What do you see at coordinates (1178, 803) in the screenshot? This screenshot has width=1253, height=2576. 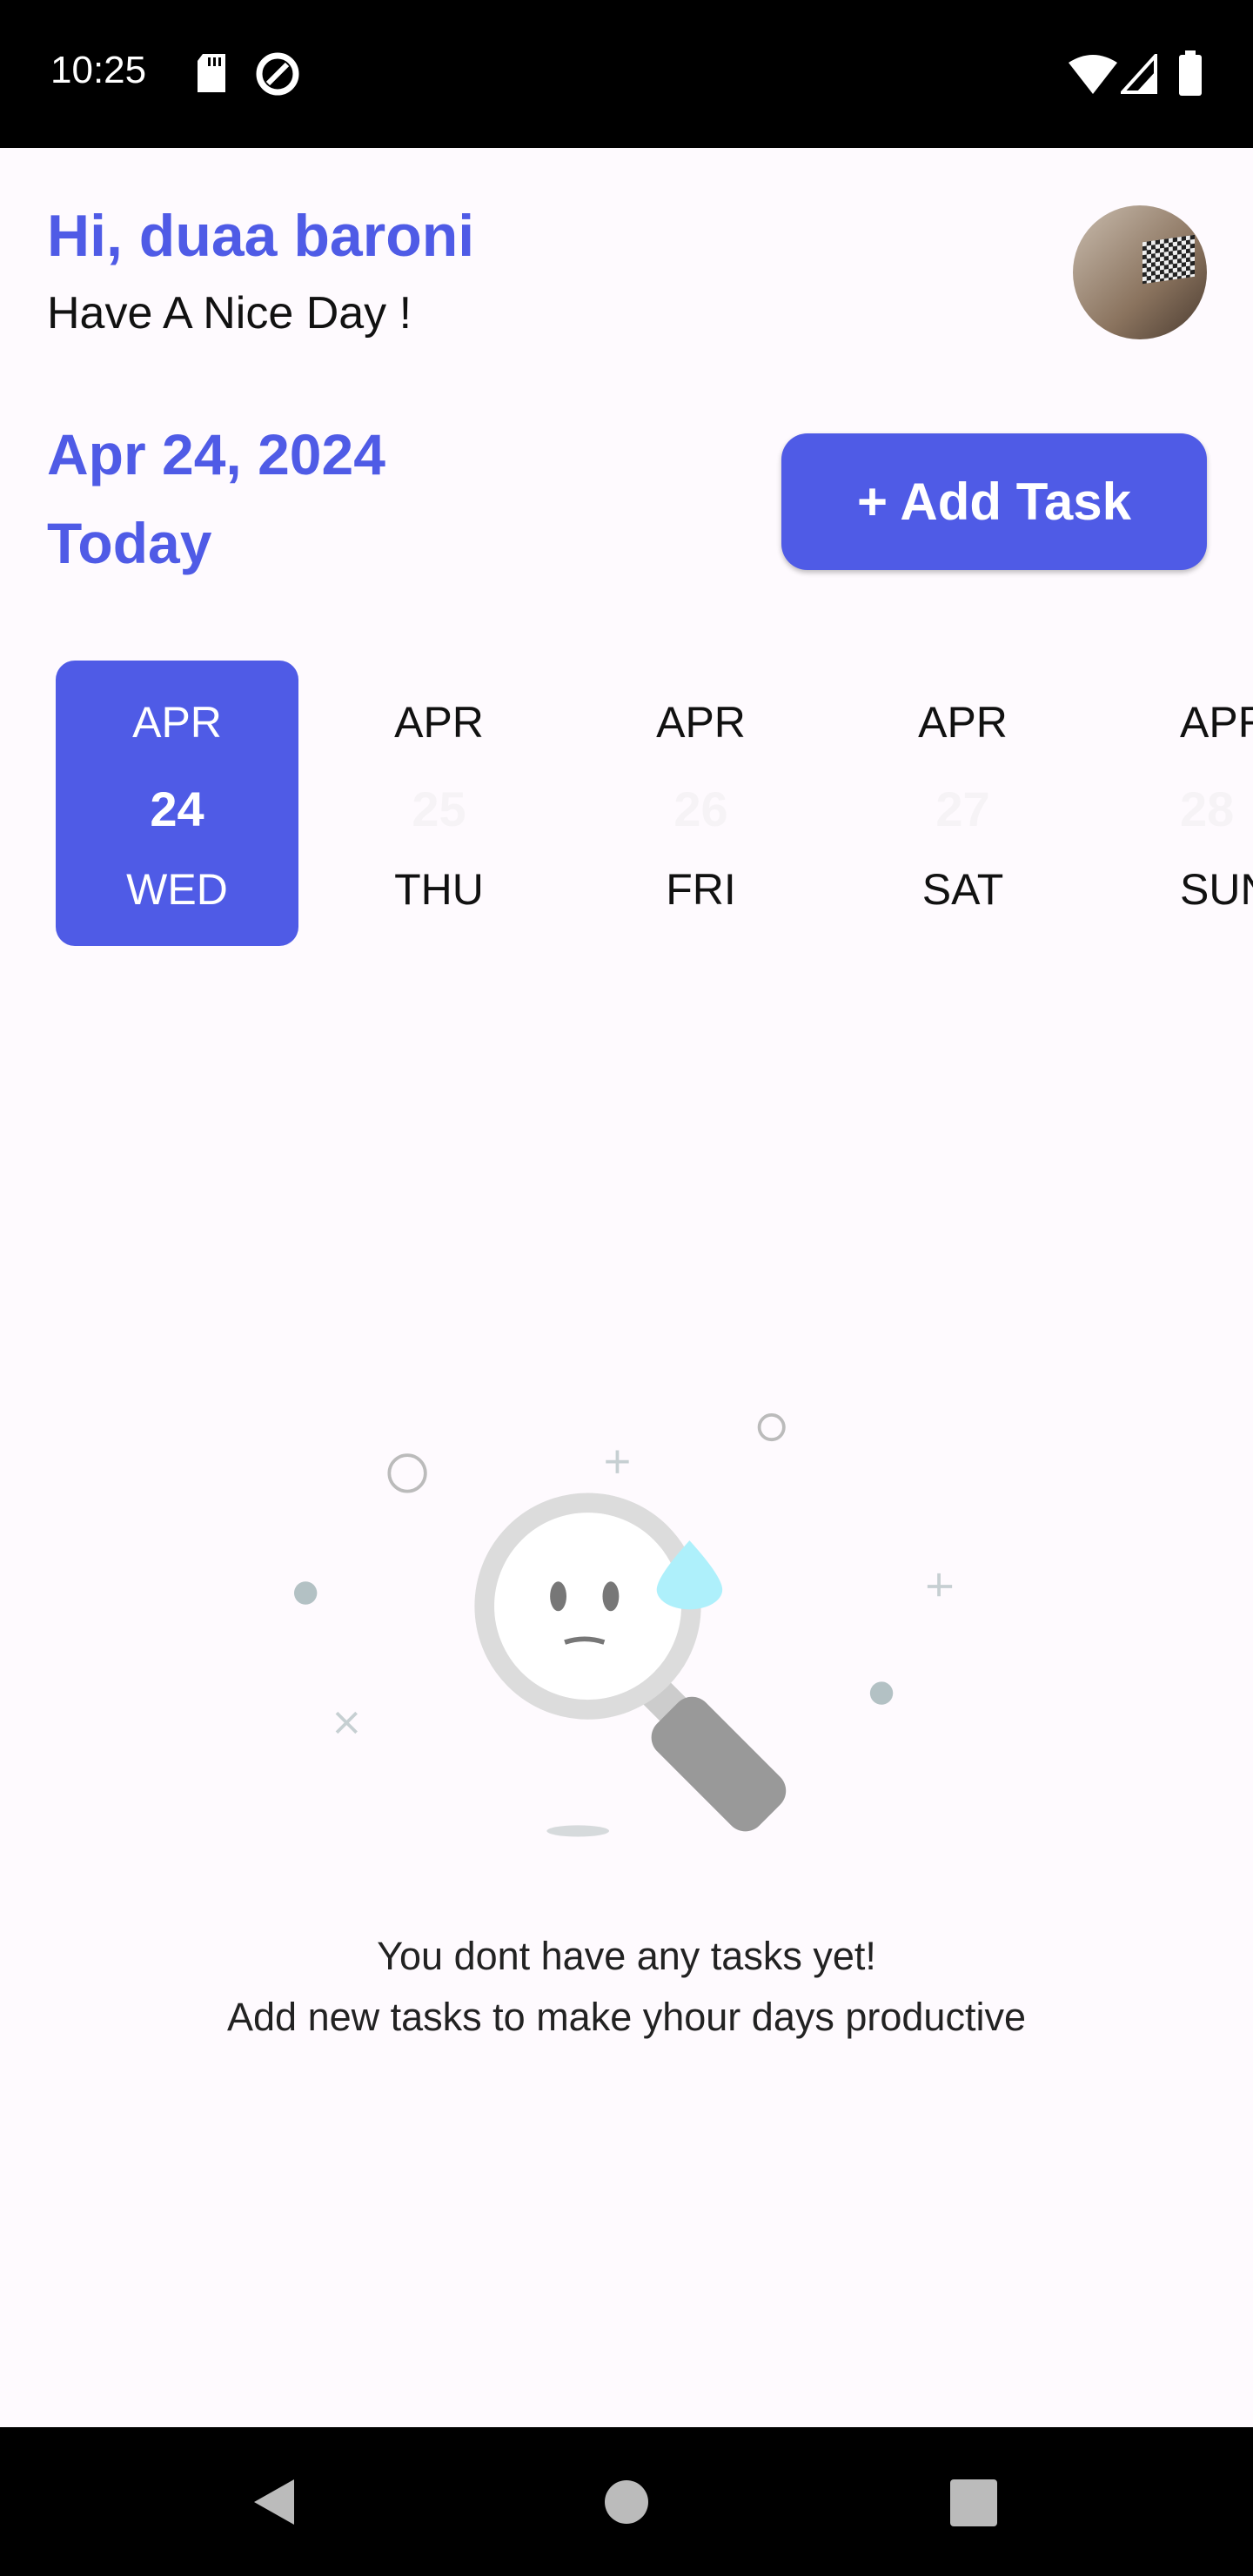 I see `date-item: APR 28 SUN` at bounding box center [1178, 803].